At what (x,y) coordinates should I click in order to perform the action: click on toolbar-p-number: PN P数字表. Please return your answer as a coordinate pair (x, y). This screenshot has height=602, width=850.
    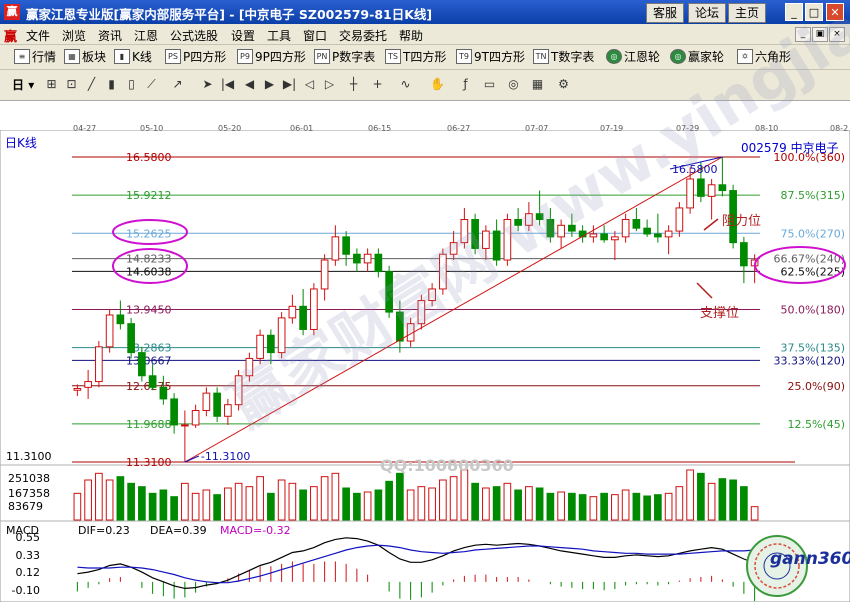
    Looking at the image, I should click on (344, 57).